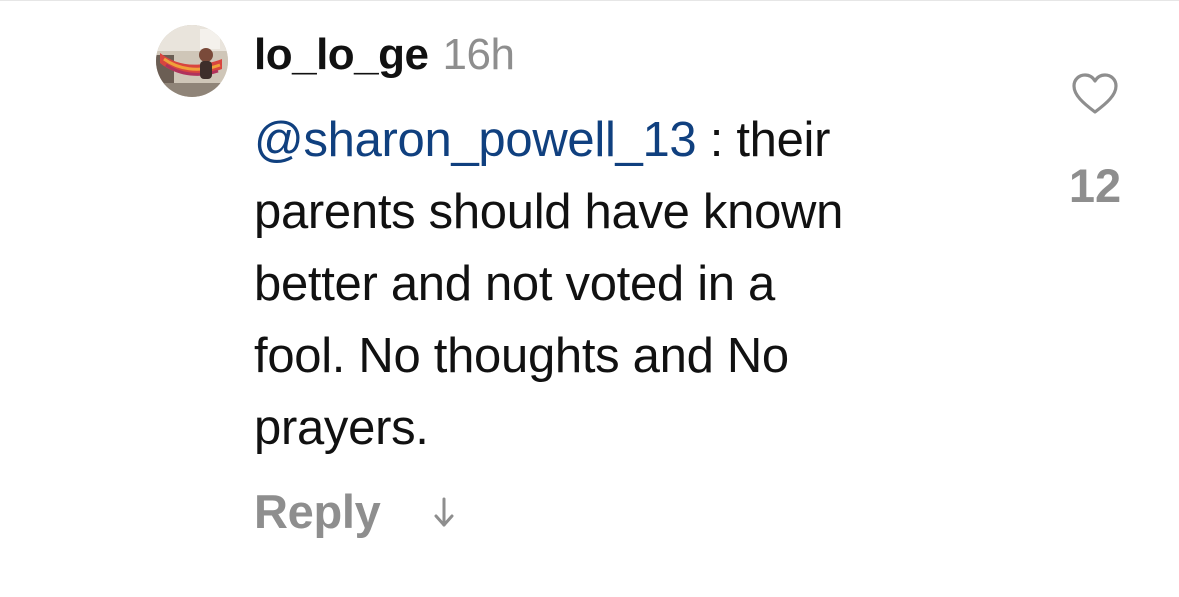 Image resolution: width=1179 pixels, height=597 pixels. Describe the element at coordinates (1095, 94) in the screenshot. I see `heart-icon` at that location.